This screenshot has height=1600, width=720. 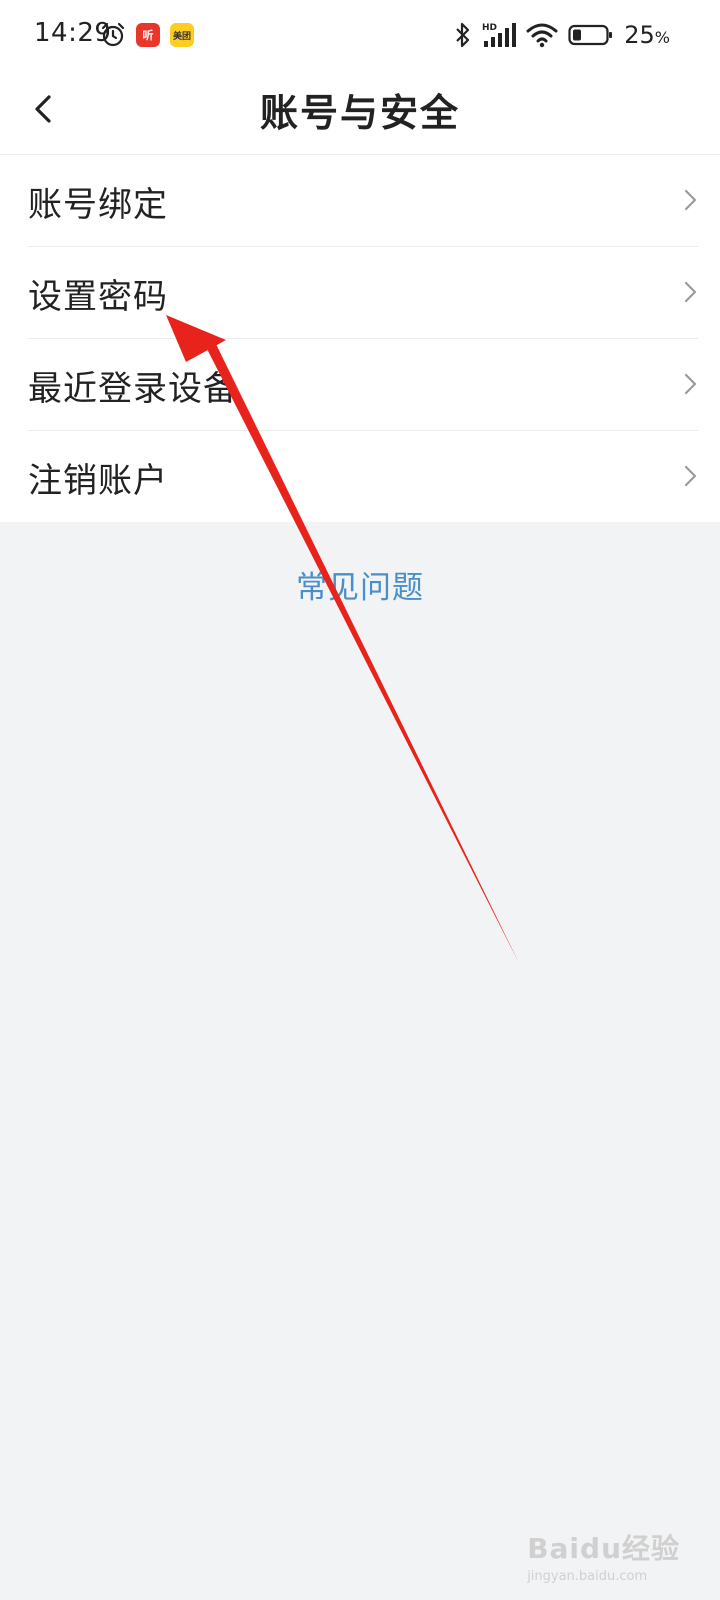 I want to click on battery-icon, so click(x=590, y=35).